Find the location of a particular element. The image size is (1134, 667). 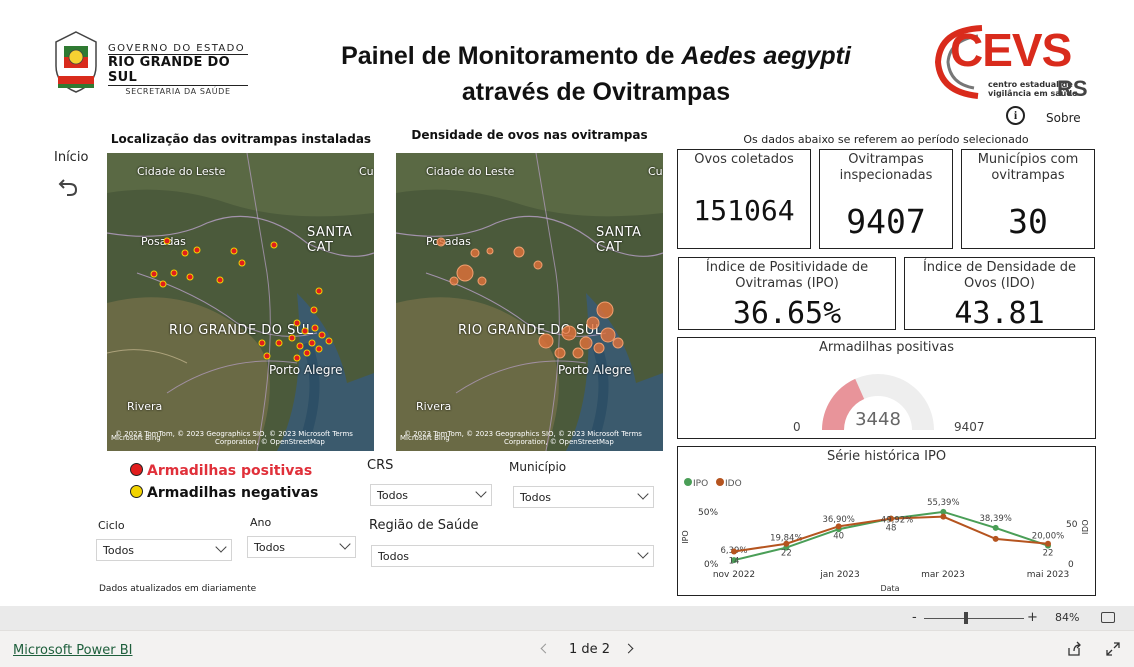

gov-logo is located at coordinates (76, 62).